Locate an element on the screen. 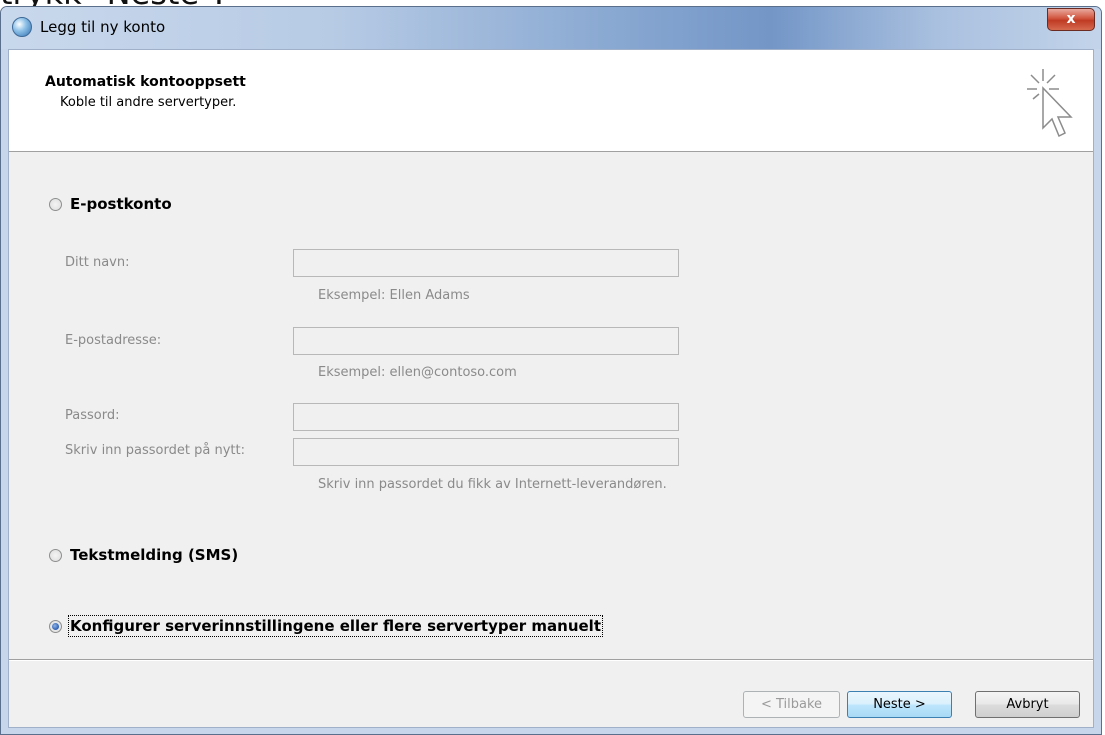 The height and width of the screenshot is (735, 1105). page-subtitle: Koble til andre servertyper. is located at coordinates (148, 102).